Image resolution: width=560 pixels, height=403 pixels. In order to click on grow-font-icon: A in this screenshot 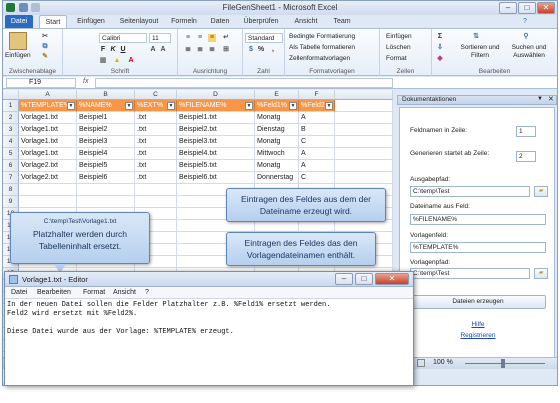, I will do `click(153, 50)`.